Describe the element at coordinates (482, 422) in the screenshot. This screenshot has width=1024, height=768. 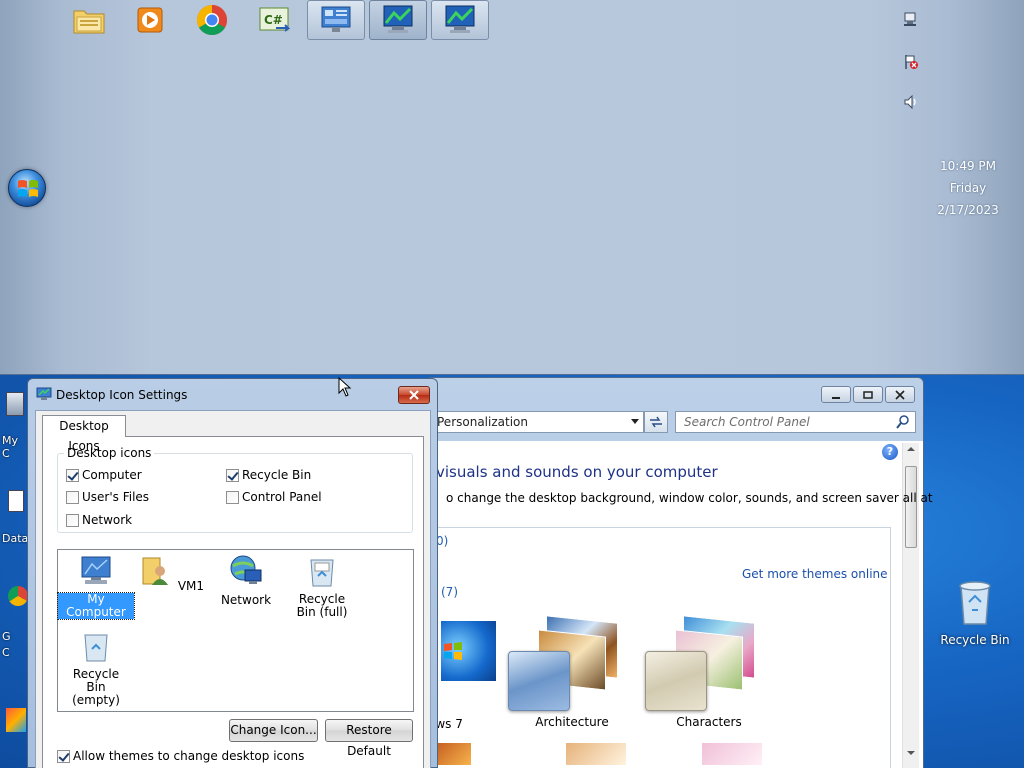
I see `address-text: Personalization` at that location.